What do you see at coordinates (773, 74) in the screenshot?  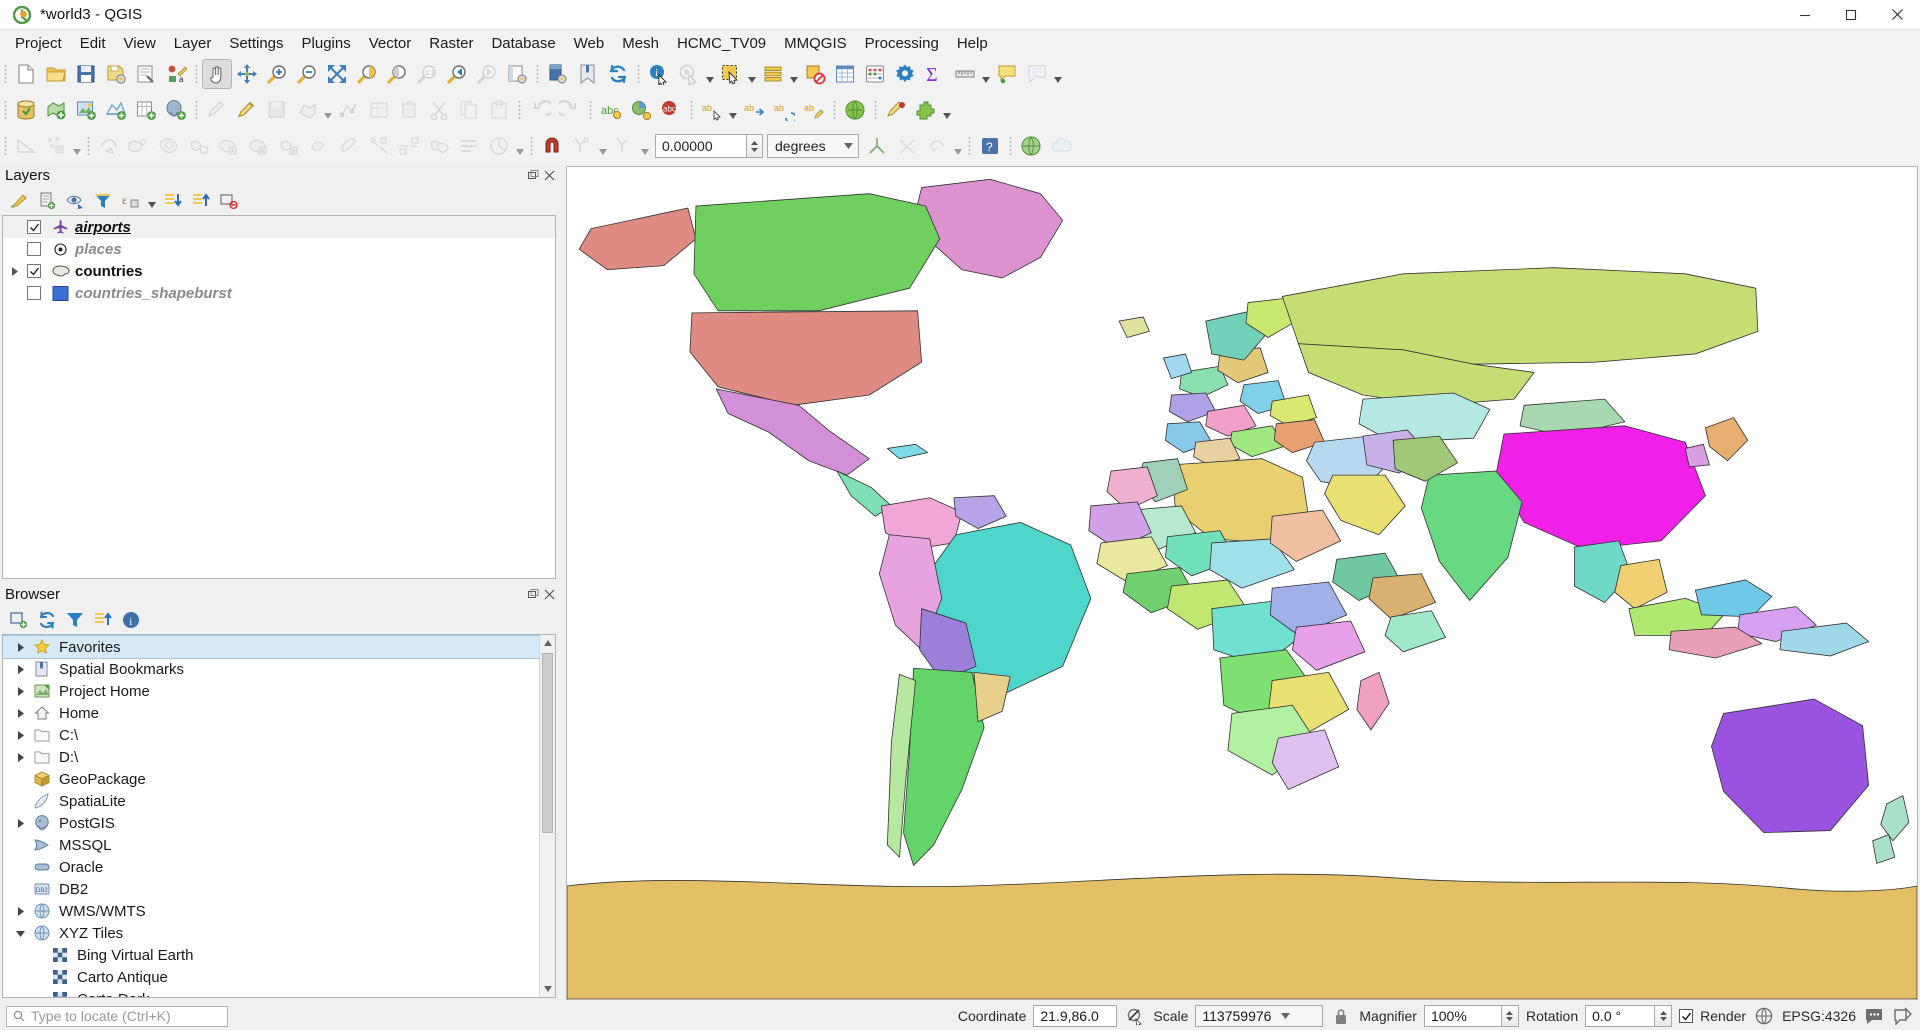 I see `select-by-value-button` at bounding box center [773, 74].